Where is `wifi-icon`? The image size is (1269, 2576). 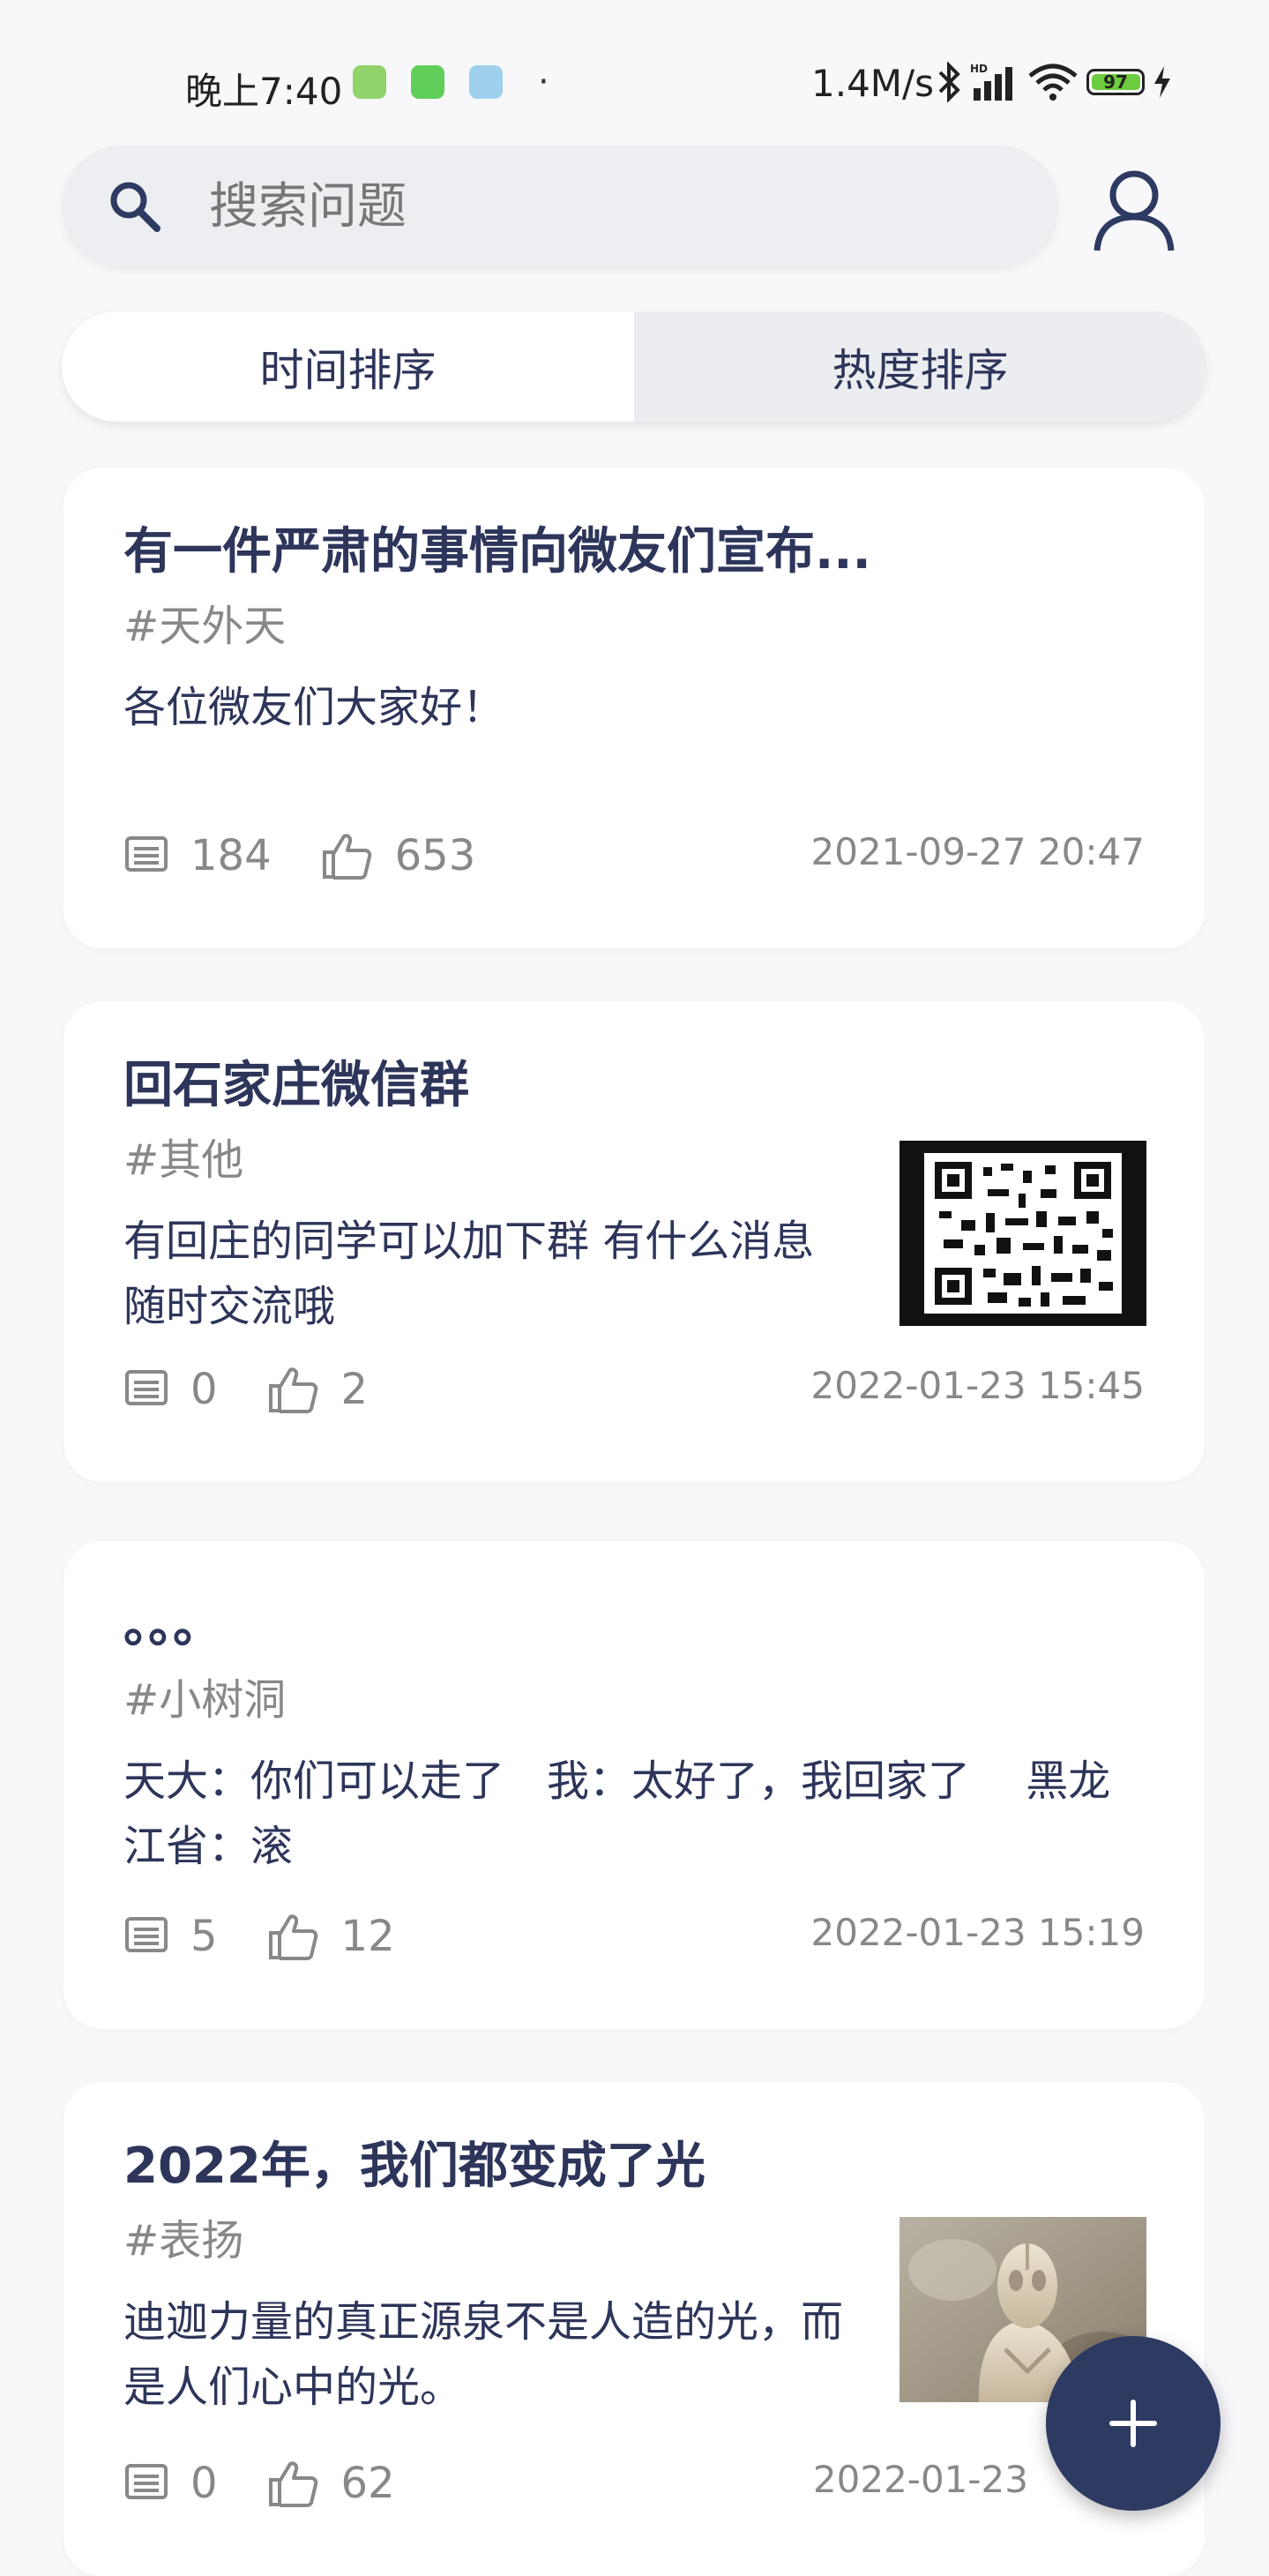
wifi-icon is located at coordinates (1053, 82).